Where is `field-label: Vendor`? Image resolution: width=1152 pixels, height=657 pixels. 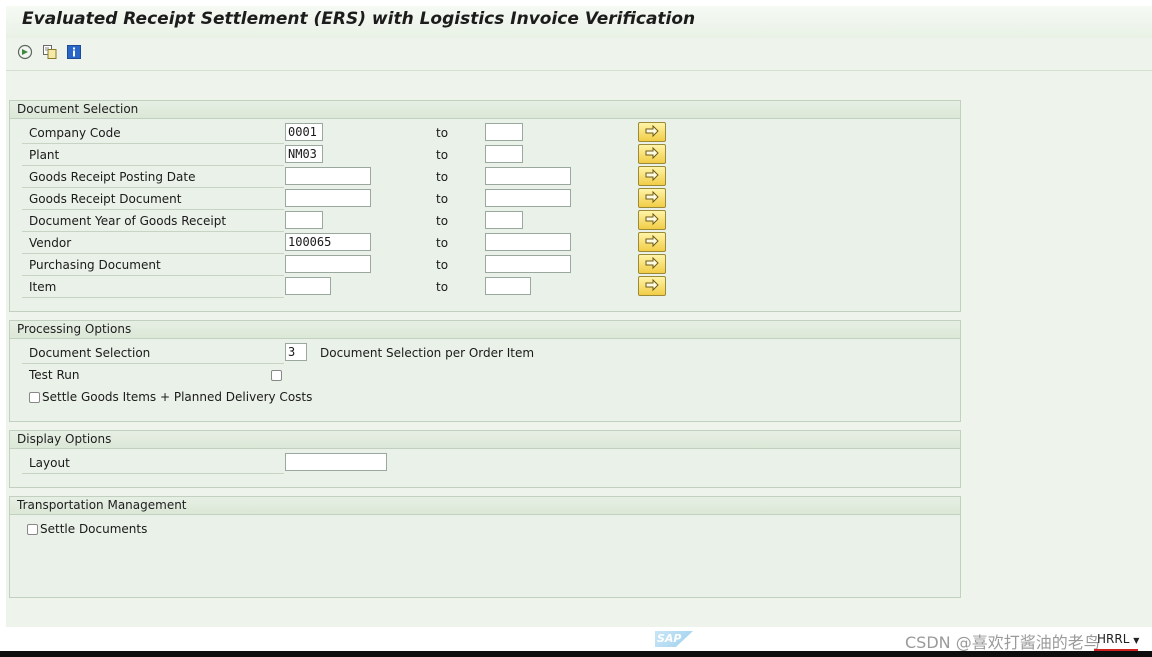
field-label: Vendor is located at coordinates (153, 243).